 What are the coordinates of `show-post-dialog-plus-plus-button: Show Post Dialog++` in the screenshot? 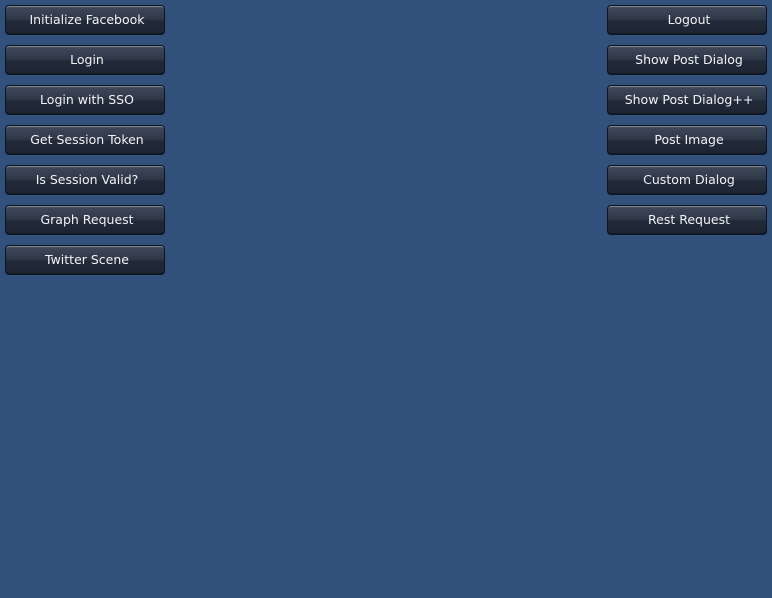 It's located at (687, 100).